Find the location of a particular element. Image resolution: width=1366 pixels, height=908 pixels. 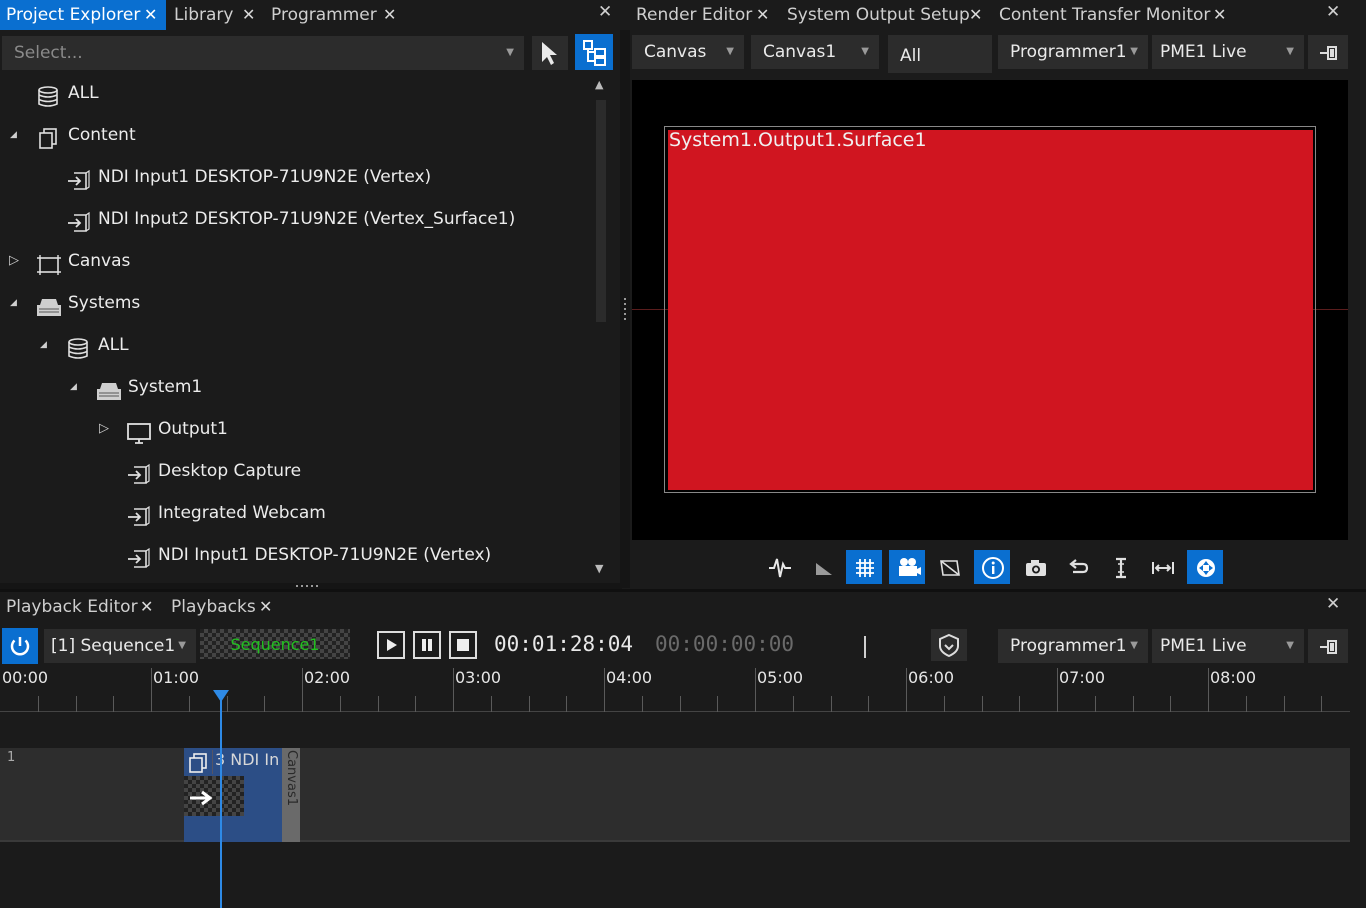

clip-canvas-tag: Canvas1 is located at coordinates (291, 795).